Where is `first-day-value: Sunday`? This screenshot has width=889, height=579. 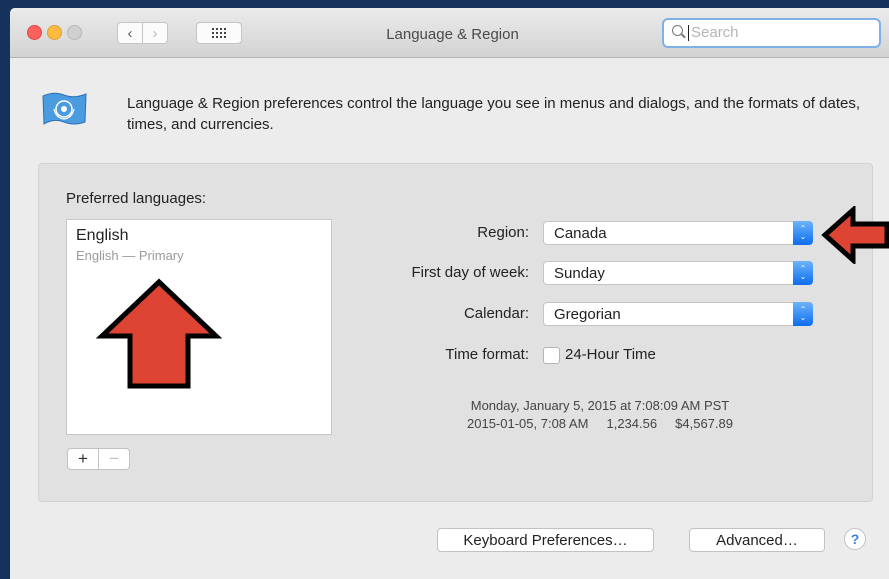 first-day-value: Sunday is located at coordinates (579, 273).